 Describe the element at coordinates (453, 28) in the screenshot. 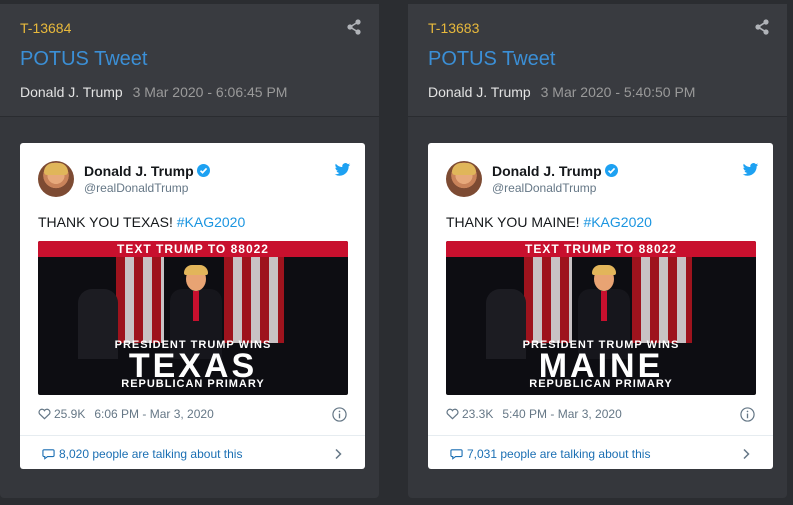

I see `event-id: T-13683` at that location.